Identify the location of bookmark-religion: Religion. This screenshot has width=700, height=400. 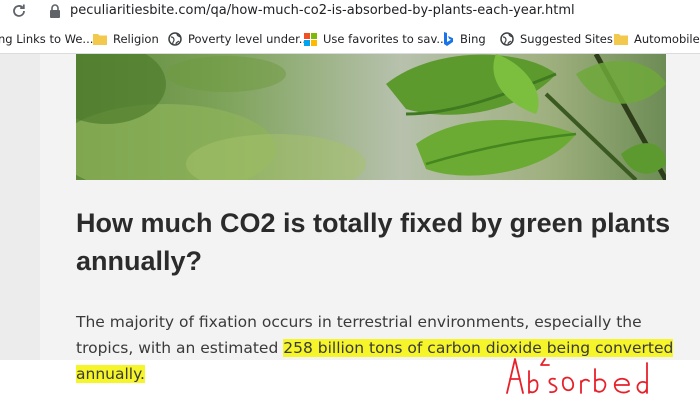
(126, 39).